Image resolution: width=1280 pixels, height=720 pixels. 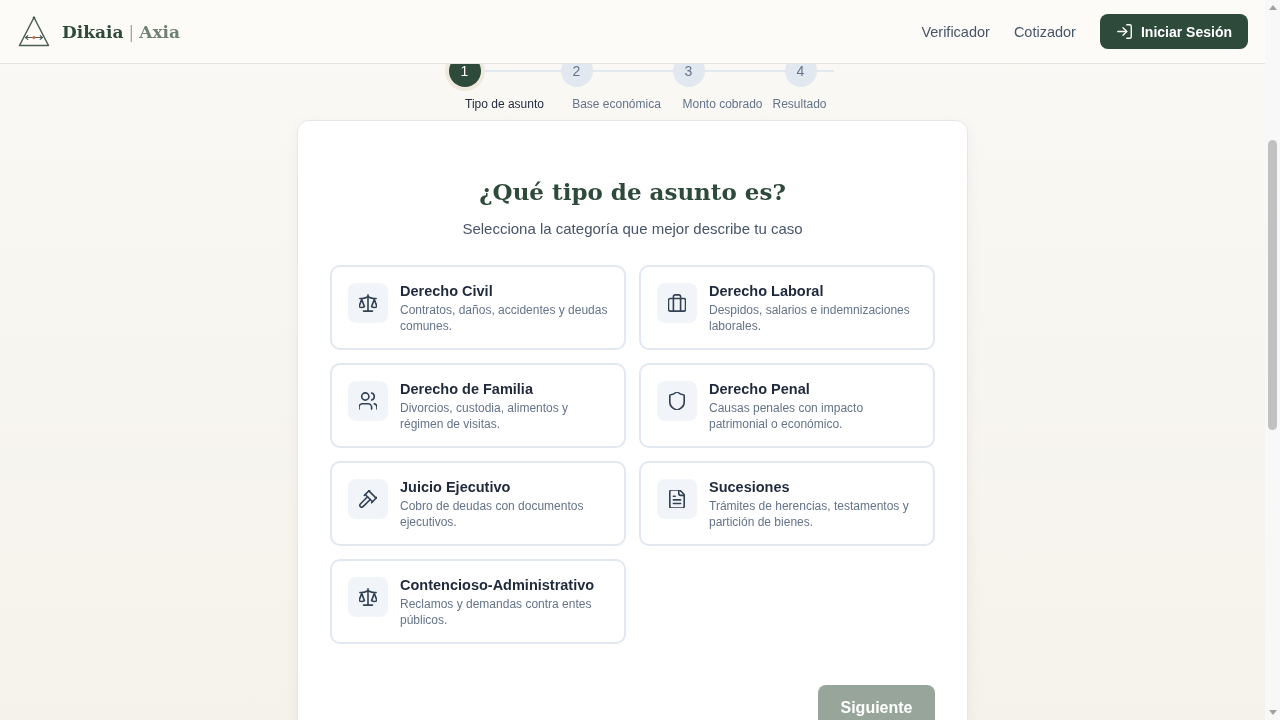 What do you see at coordinates (677, 401) in the screenshot?
I see `shield-icon` at bounding box center [677, 401].